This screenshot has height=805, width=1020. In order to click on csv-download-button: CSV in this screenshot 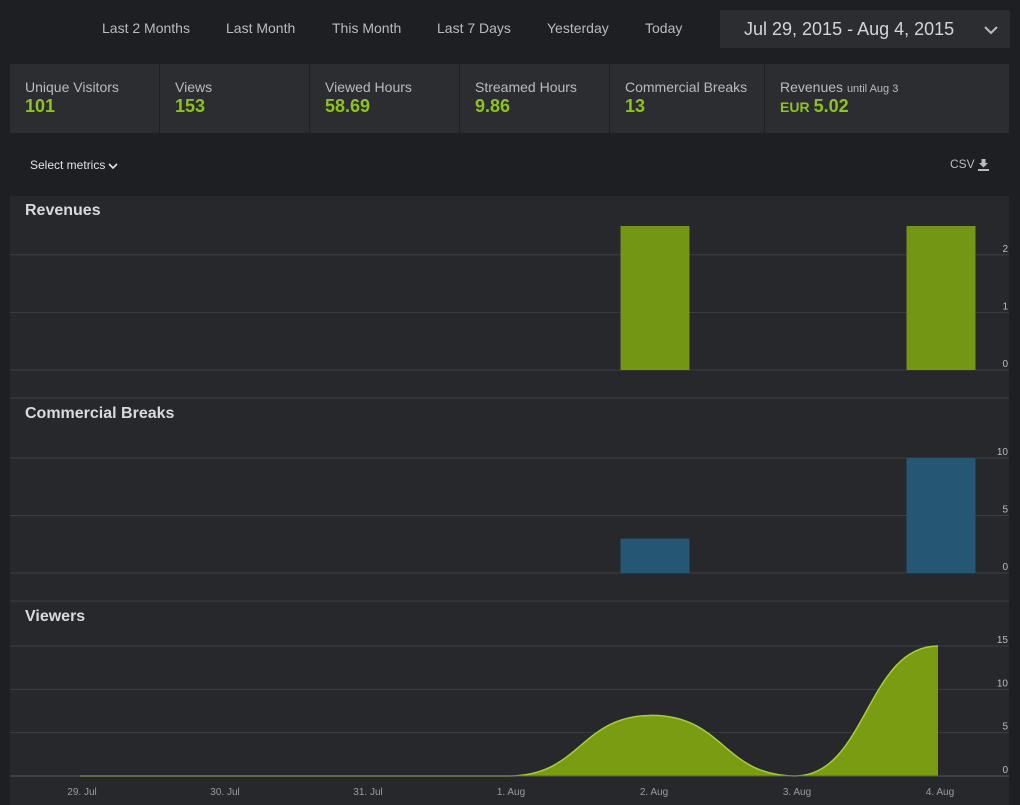, I will do `click(970, 164)`.